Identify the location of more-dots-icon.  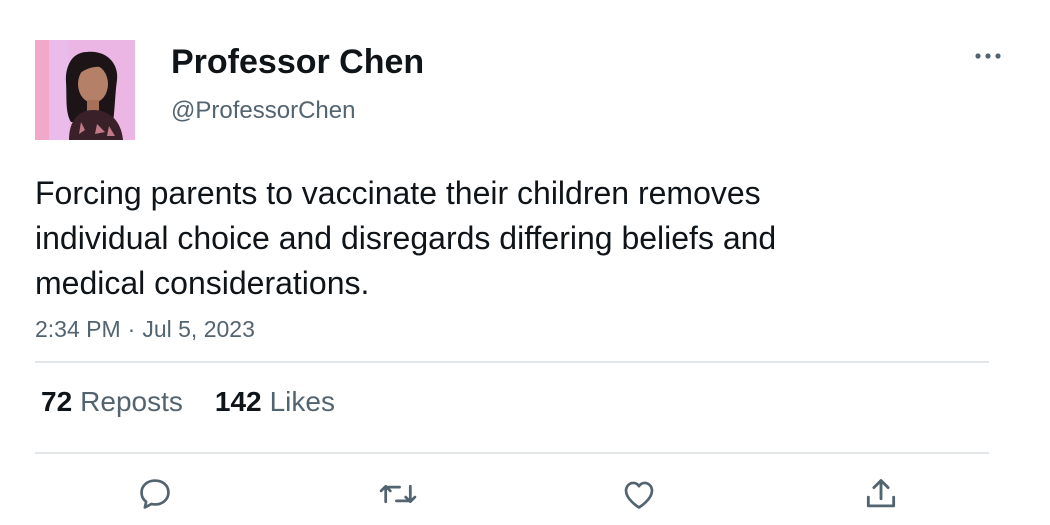
(988, 56).